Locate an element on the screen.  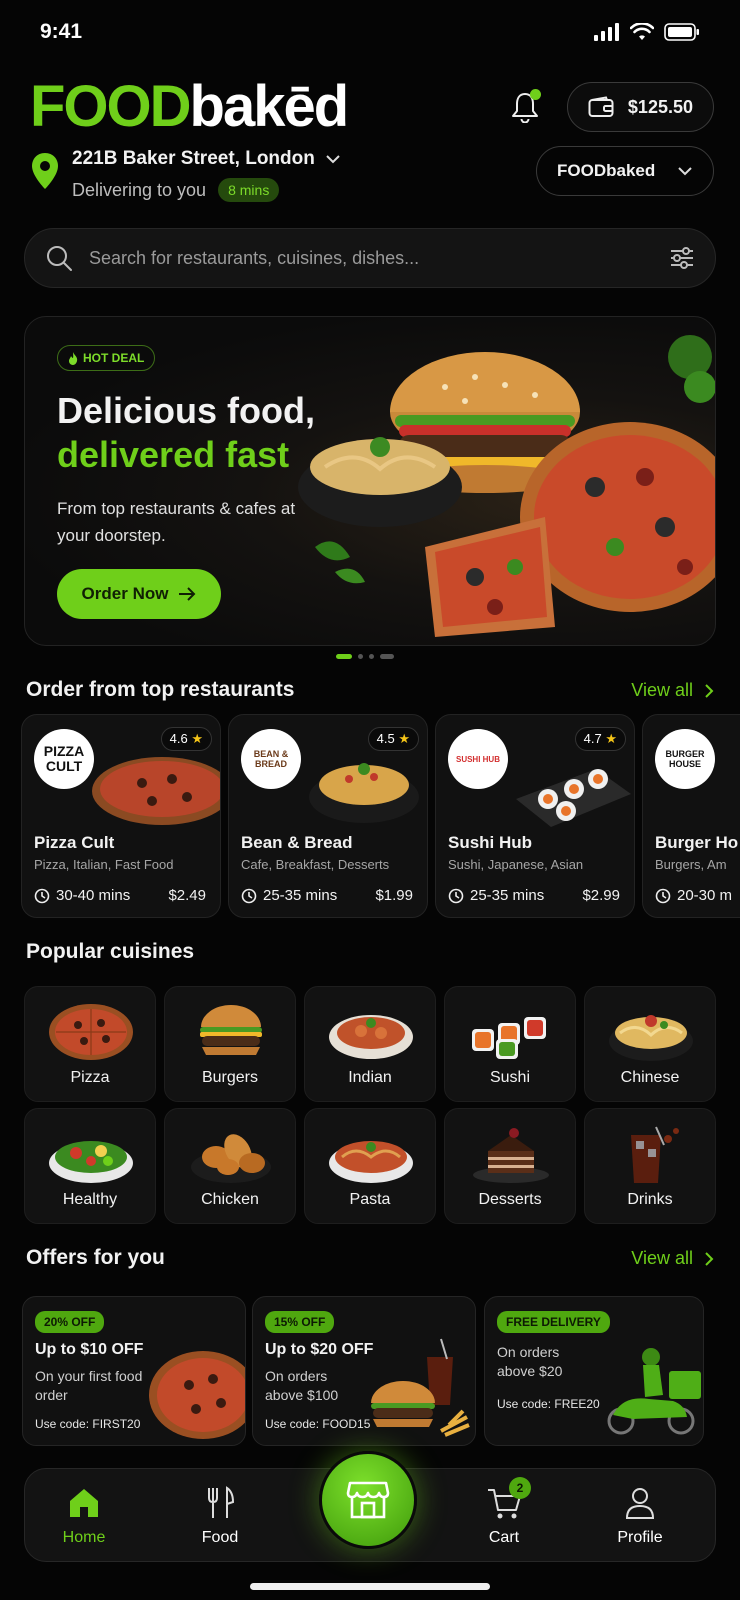
wallet-icon is located at coordinates (601, 106).